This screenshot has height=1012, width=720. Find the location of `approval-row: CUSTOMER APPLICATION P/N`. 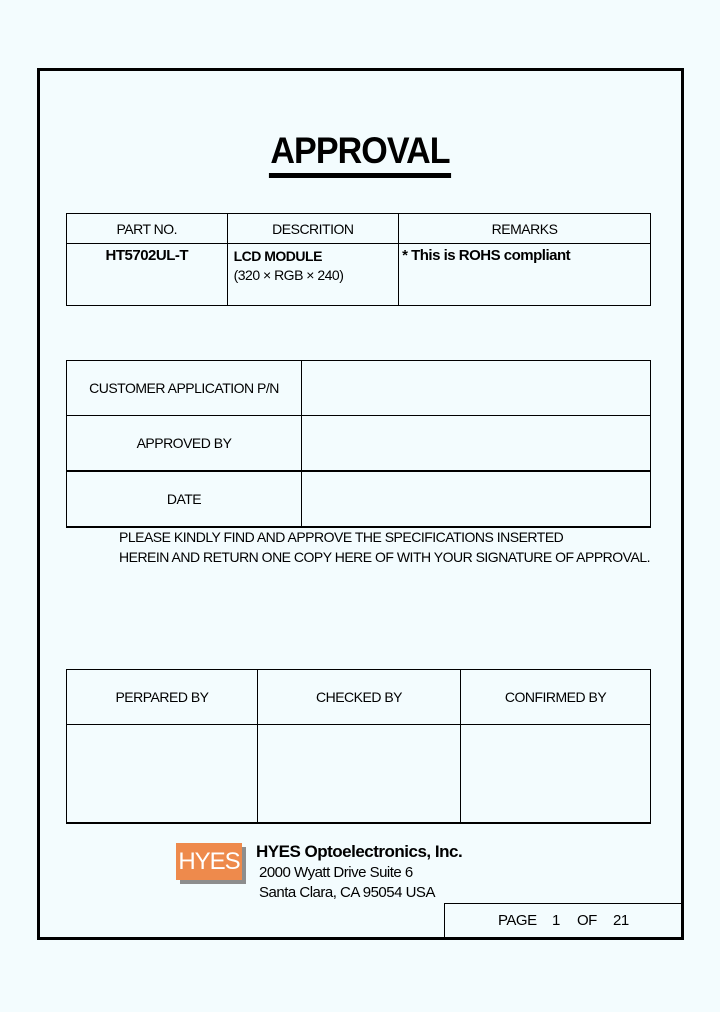

approval-row: CUSTOMER APPLICATION P/N is located at coordinates (358, 388).